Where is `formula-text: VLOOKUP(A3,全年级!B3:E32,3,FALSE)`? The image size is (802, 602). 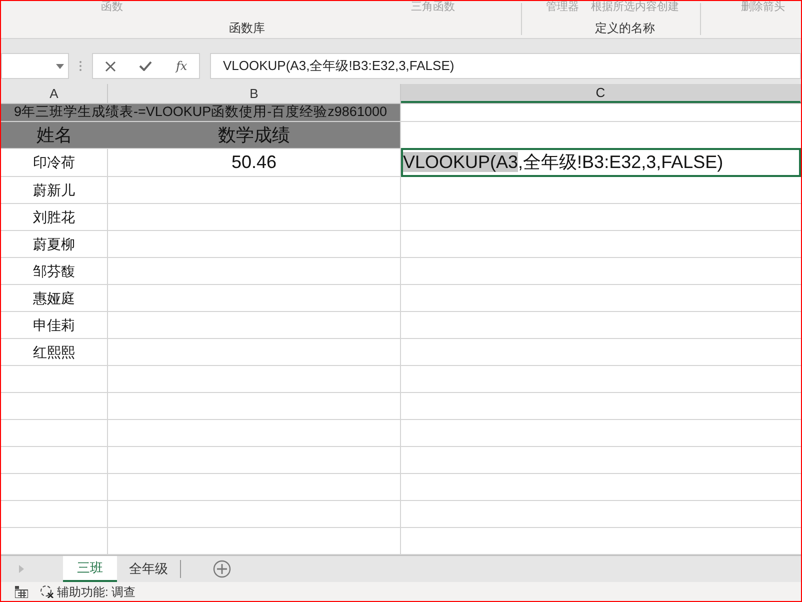
formula-text: VLOOKUP(A3,全年级!B3:E32,3,FALSE) is located at coordinates (338, 66).